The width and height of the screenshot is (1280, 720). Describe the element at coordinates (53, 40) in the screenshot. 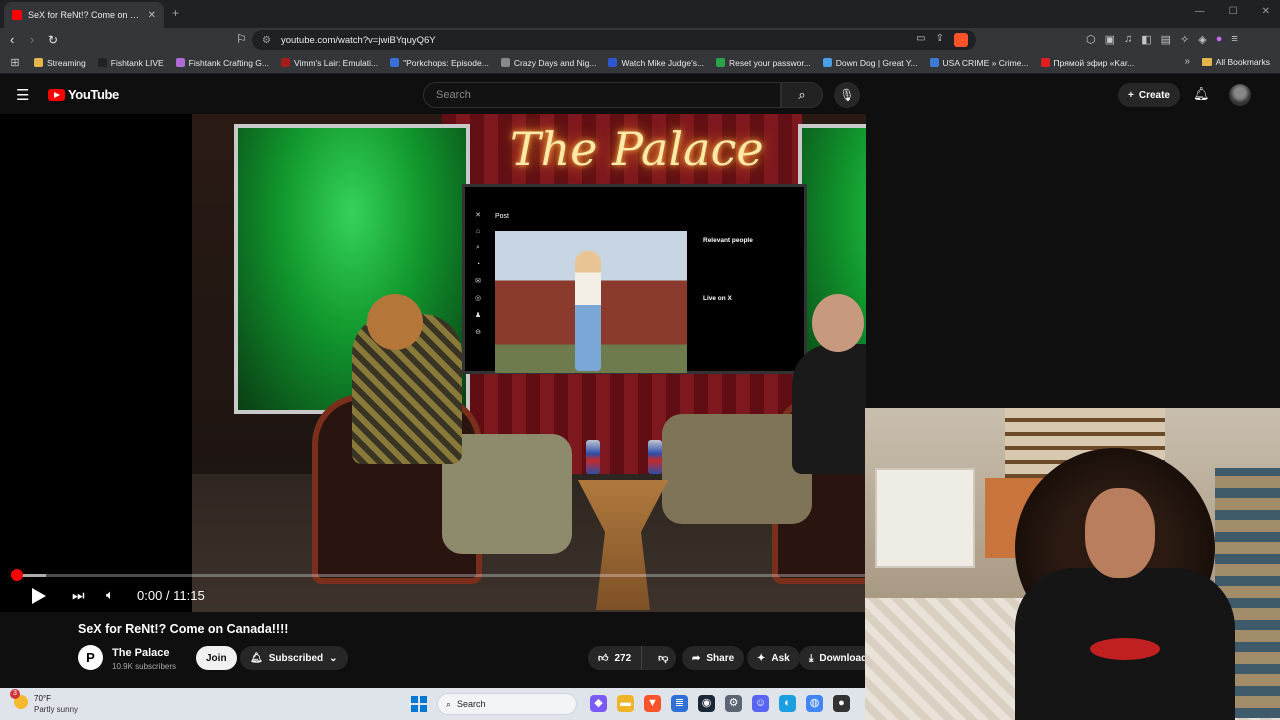

I see `reload-icon: ↻` at that location.